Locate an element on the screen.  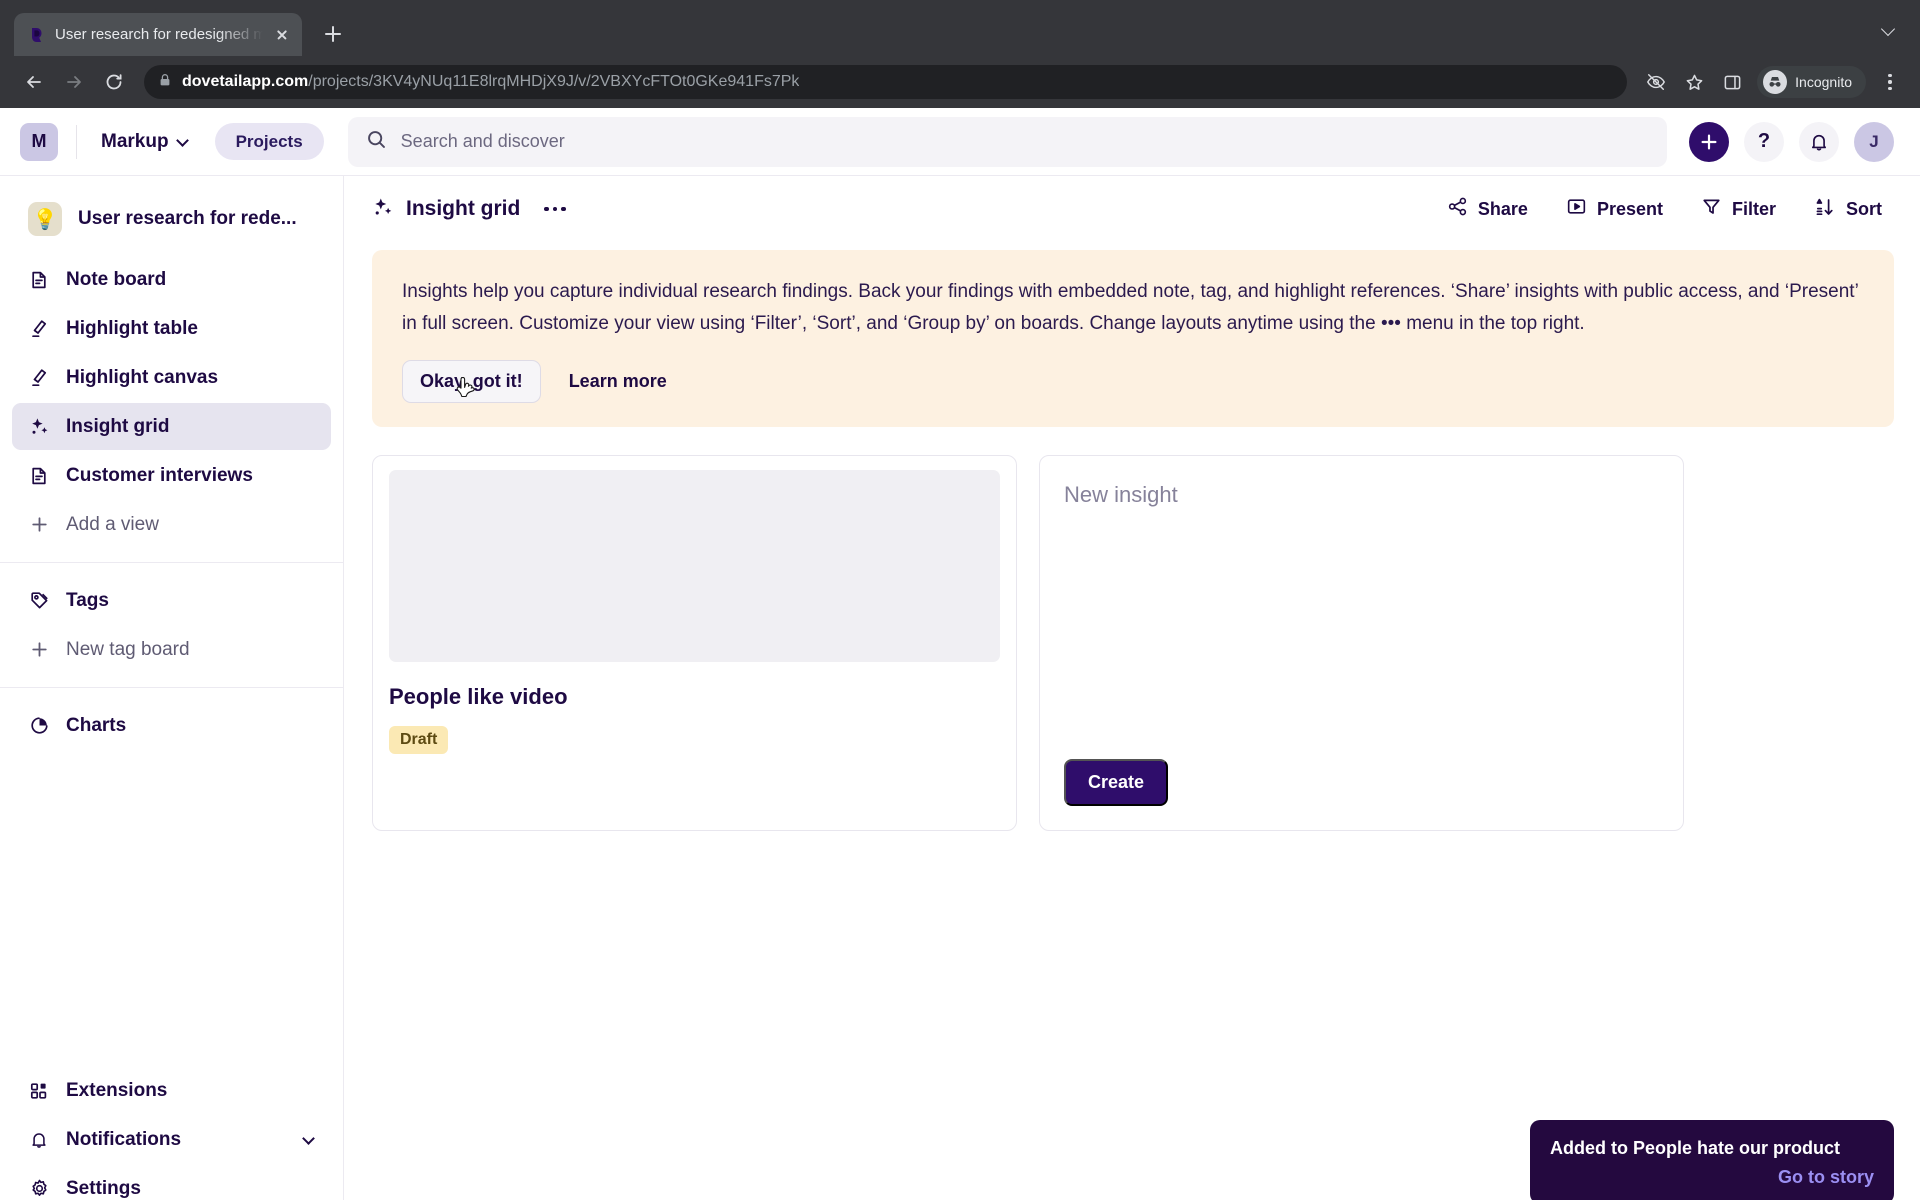
view-options-menu is located at coordinates (554, 209).